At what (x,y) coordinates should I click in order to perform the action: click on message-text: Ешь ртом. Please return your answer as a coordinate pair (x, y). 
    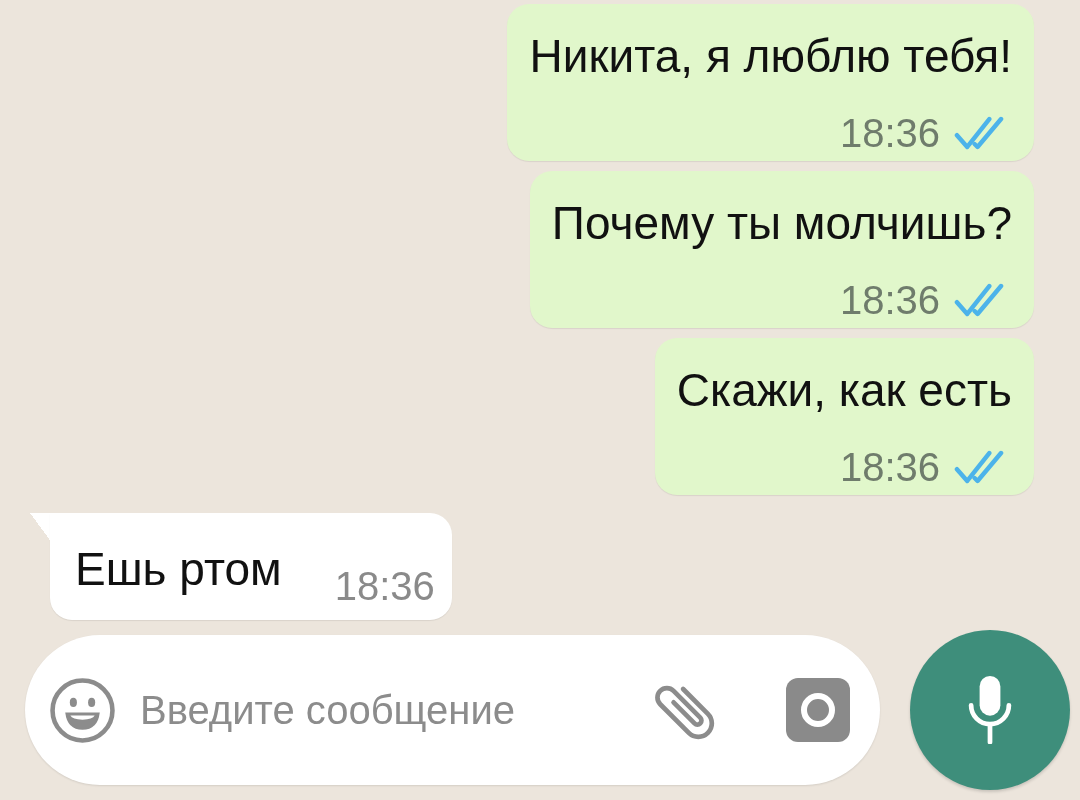
    Looking at the image, I should click on (178, 569).